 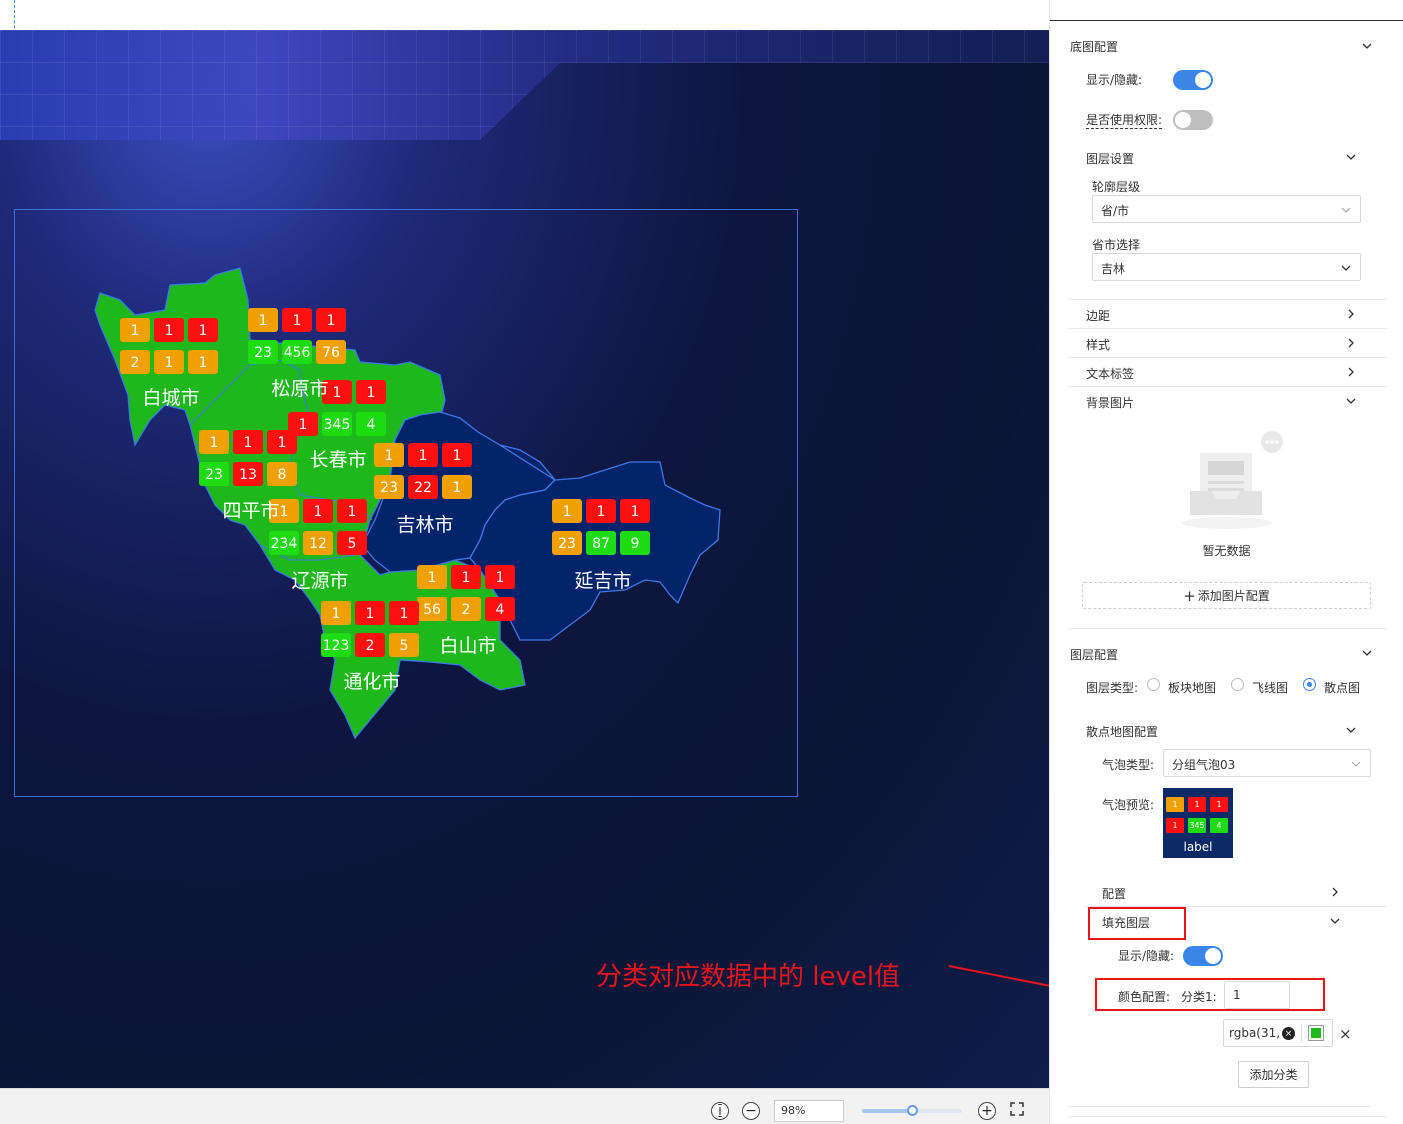 I want to click on bubble-badge: 123, so click(x=336, y=645).